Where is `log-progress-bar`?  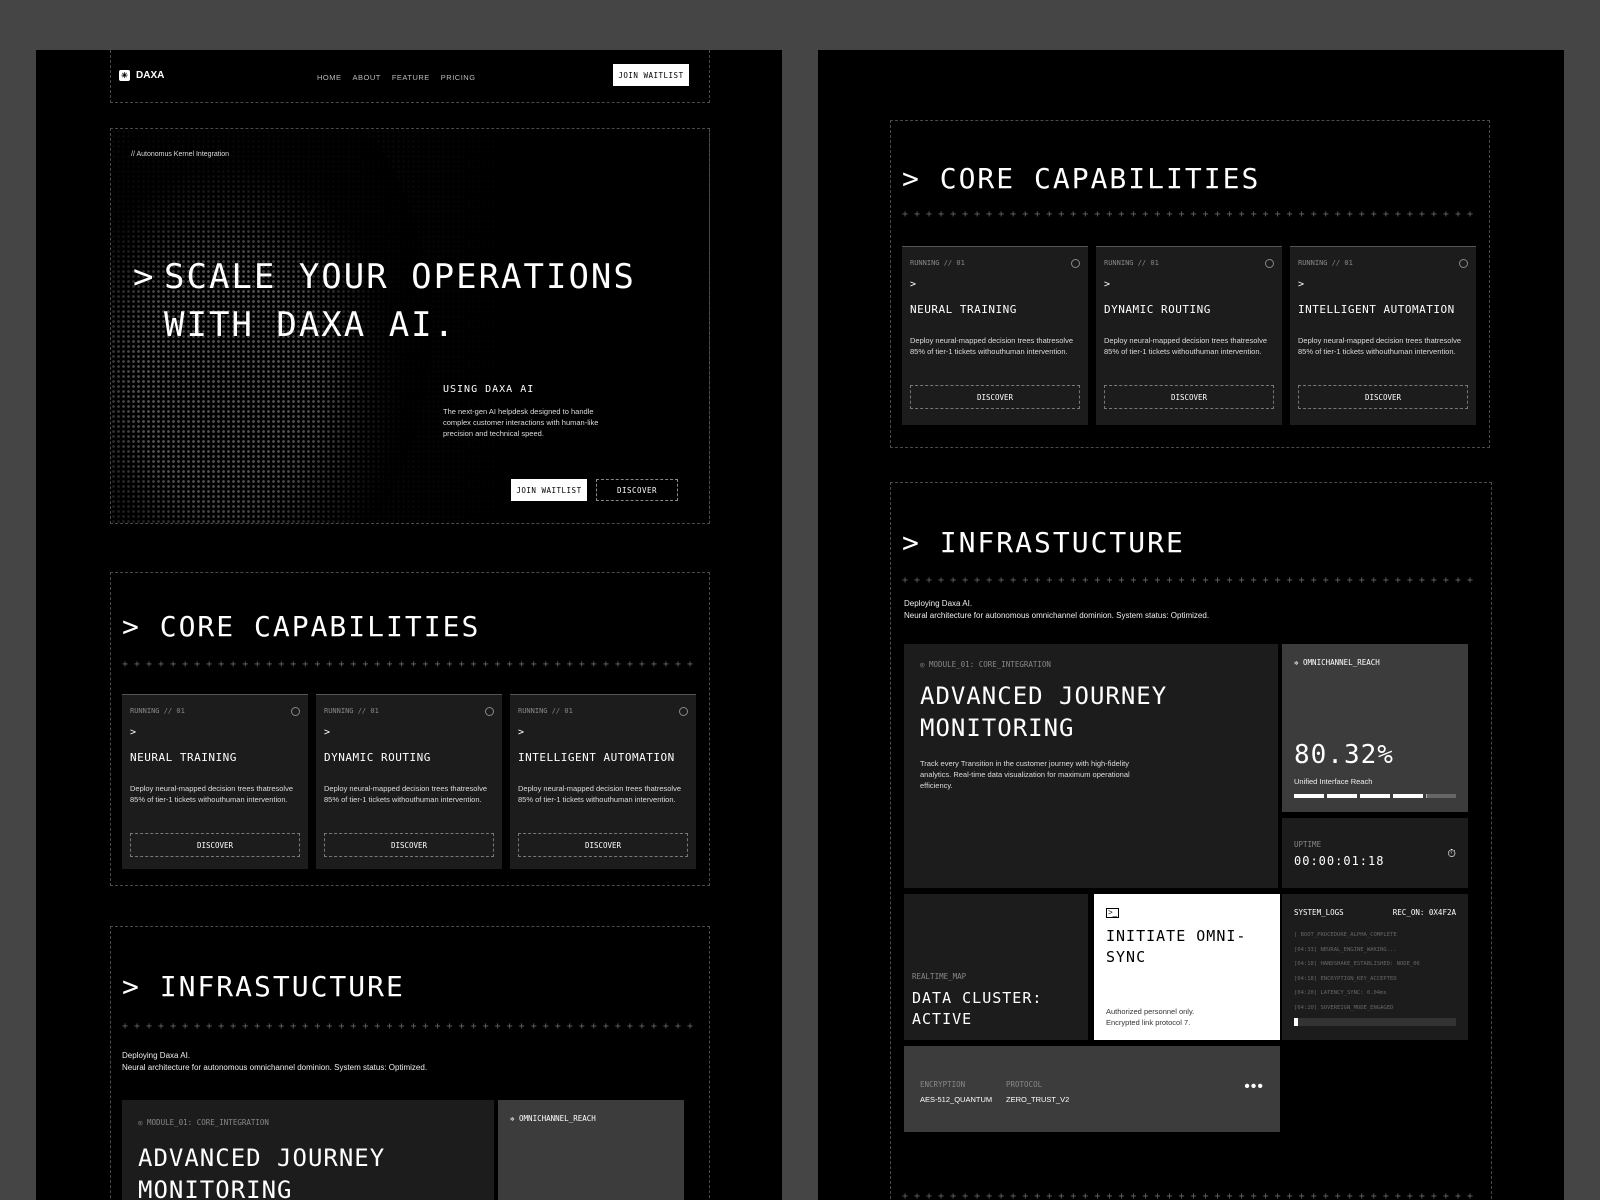
log-progress-bar is located at coordinates (1375, 1022).